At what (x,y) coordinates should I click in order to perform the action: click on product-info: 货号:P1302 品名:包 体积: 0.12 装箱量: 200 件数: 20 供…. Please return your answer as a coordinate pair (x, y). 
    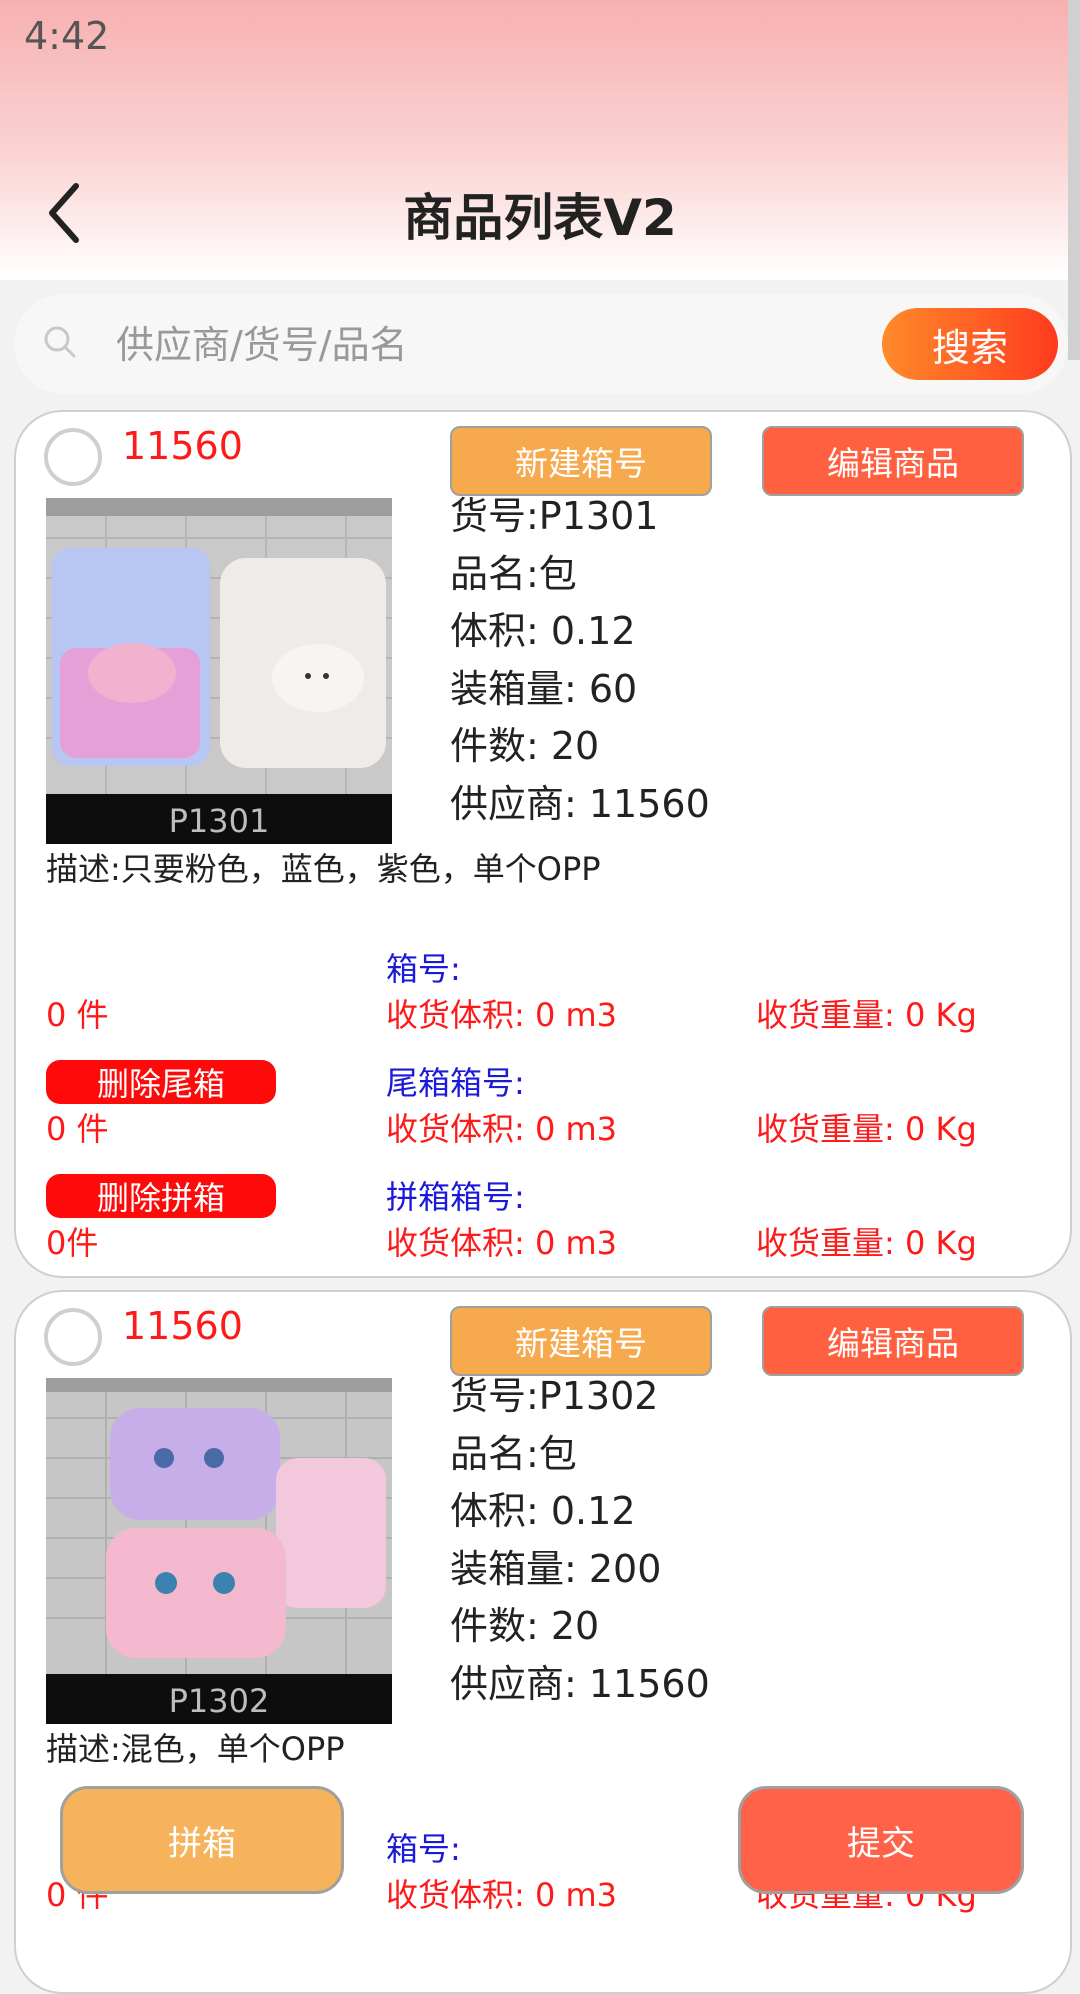
    Looking at the image, I should click on (750, 1540).